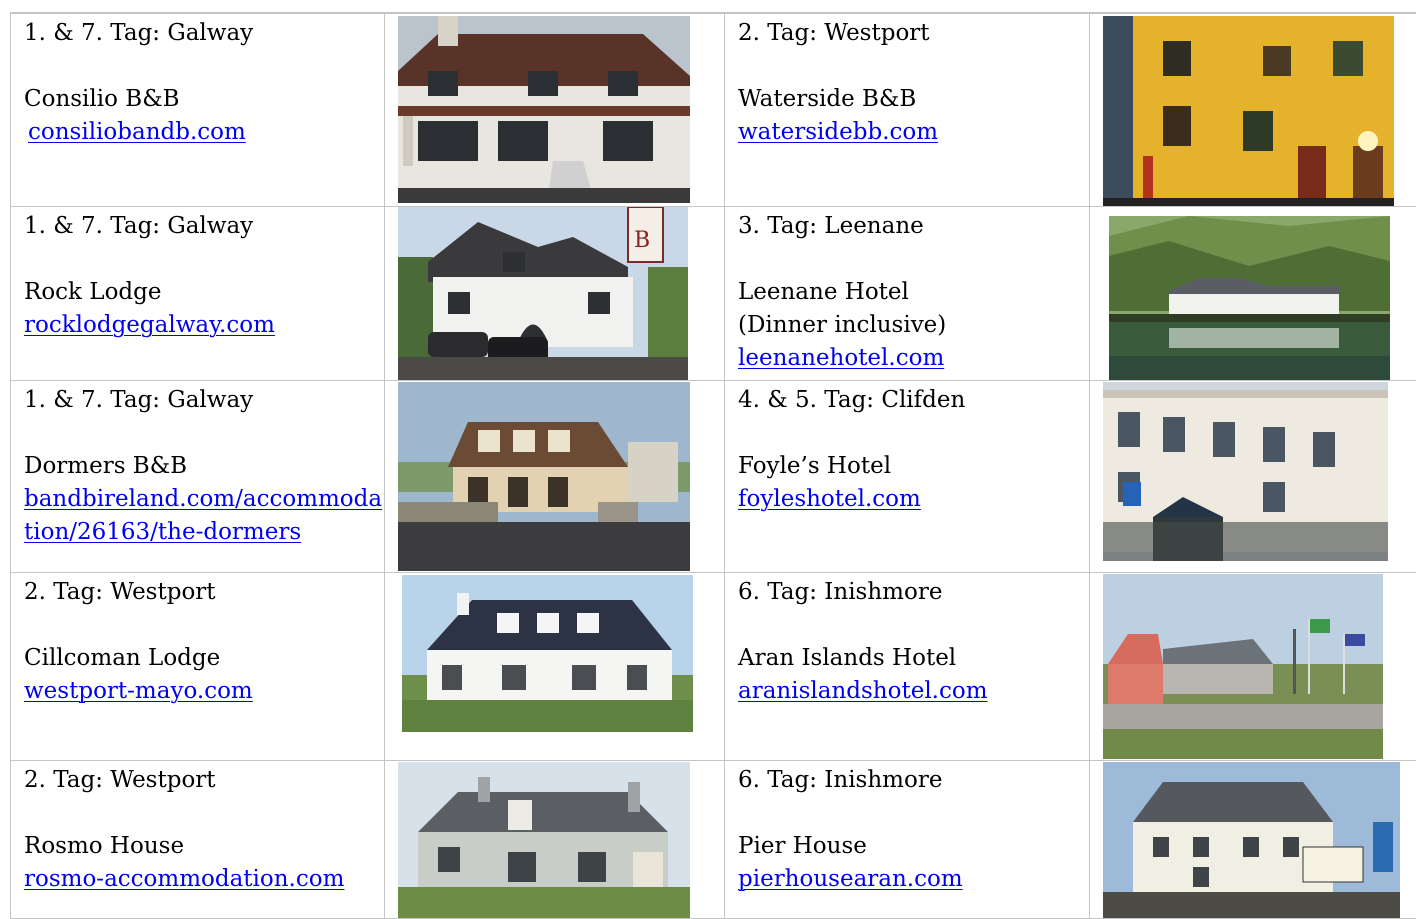 The width and height of the screenshot is (1416, 919). I want to click on aran-islands-hotel-photo, so click(1243, 666).